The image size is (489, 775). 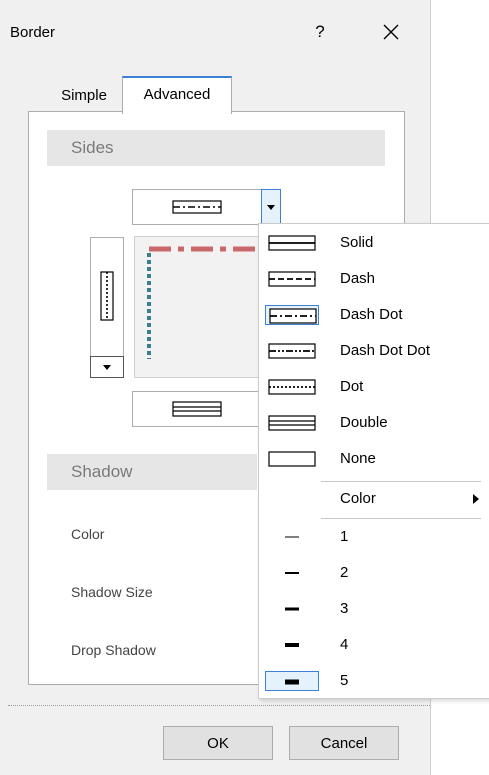 I want to click on ok-button: OK, so click(x=218, y=743).